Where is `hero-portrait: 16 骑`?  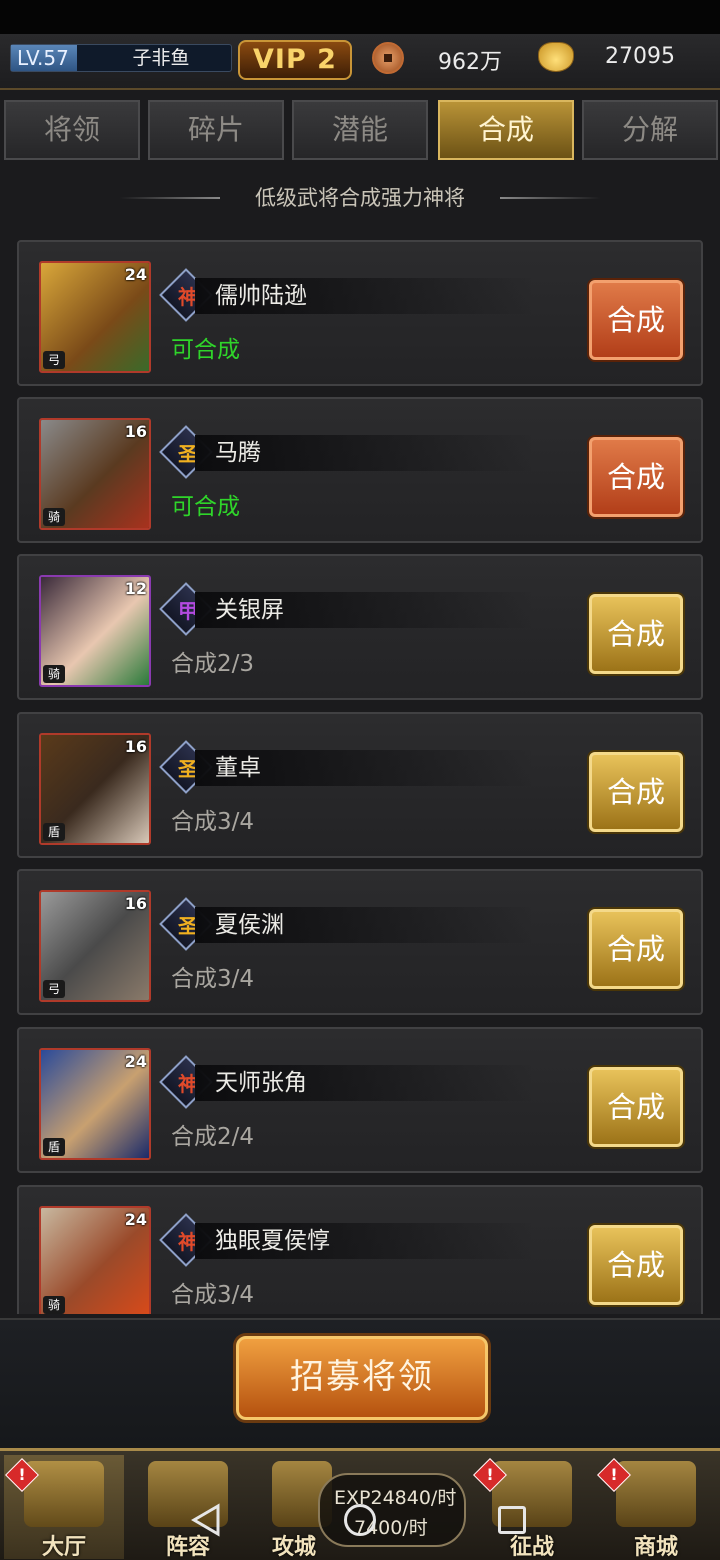 hero-portrait: 16 骑 is located at coordinates (95, 474).